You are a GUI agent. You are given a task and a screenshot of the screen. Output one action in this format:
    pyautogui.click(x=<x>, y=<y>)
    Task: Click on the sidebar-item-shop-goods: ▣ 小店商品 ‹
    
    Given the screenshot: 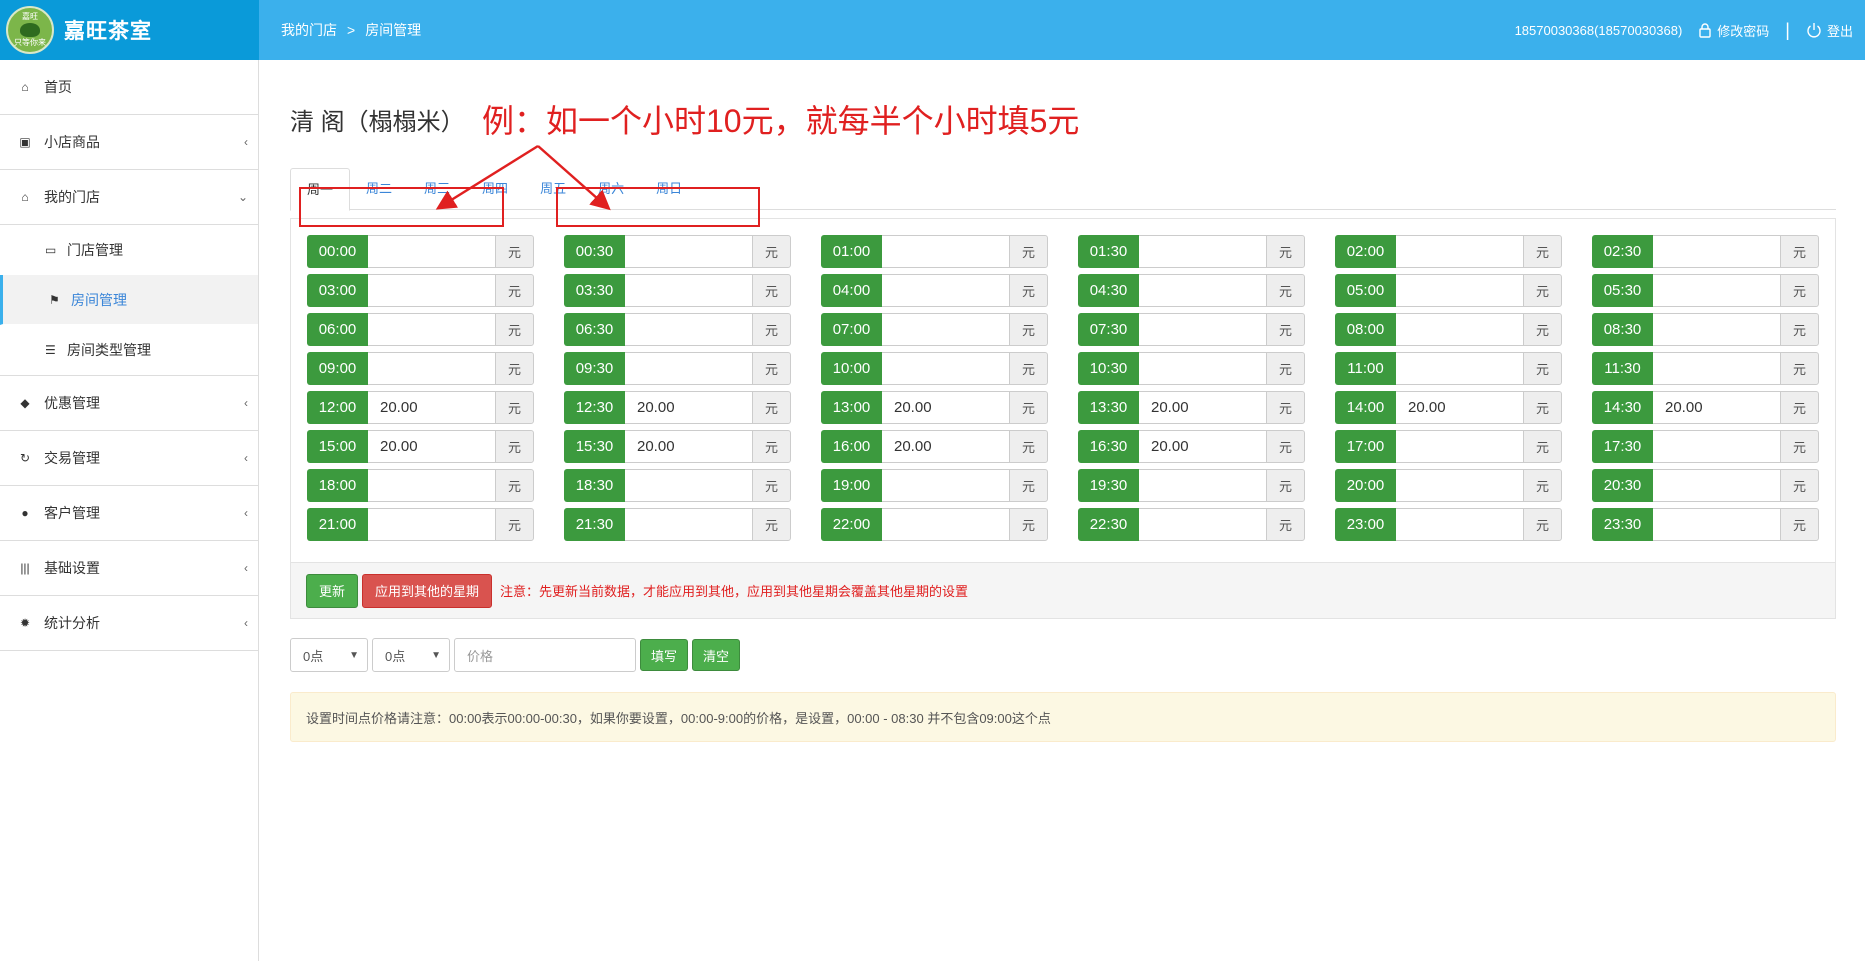 What is the action you would take?
    pyautogui.click(x=129, y=142)
    